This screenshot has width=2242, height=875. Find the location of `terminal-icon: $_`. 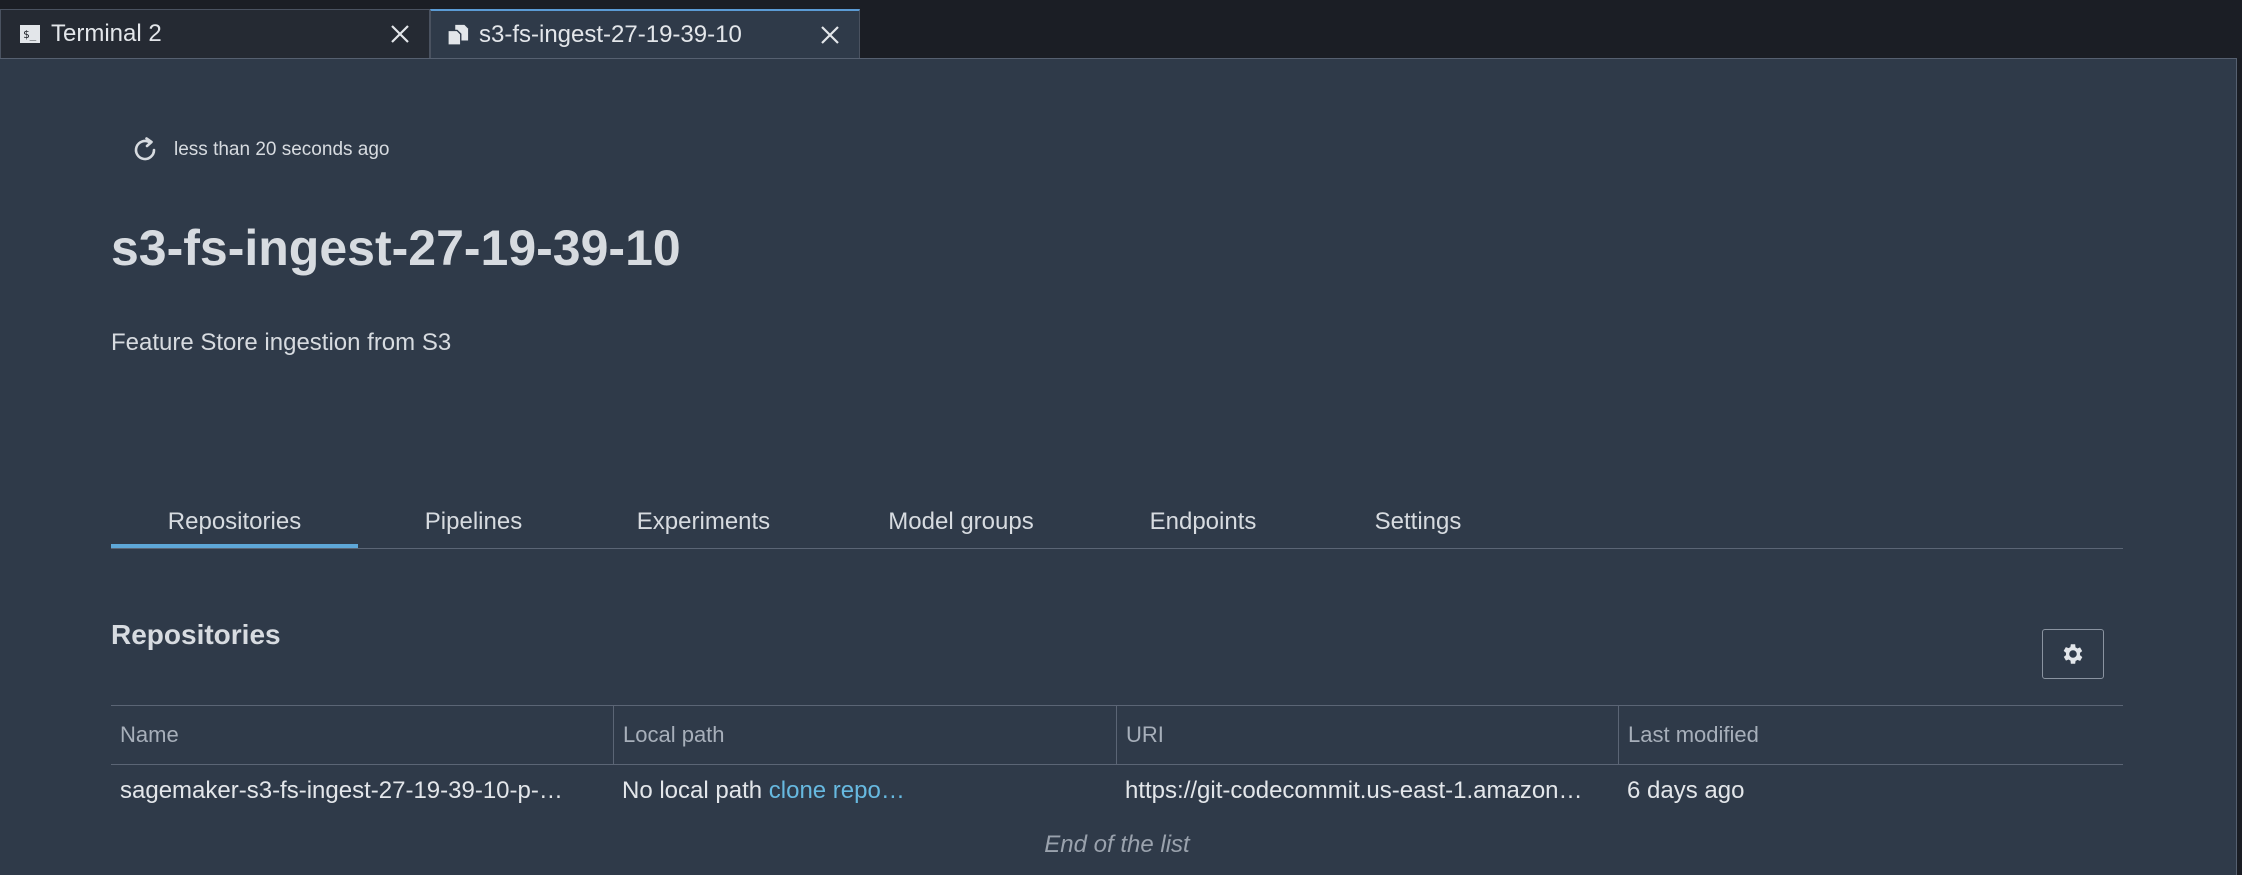

terminal-icon: $_ is located at coordinates (30, 34).